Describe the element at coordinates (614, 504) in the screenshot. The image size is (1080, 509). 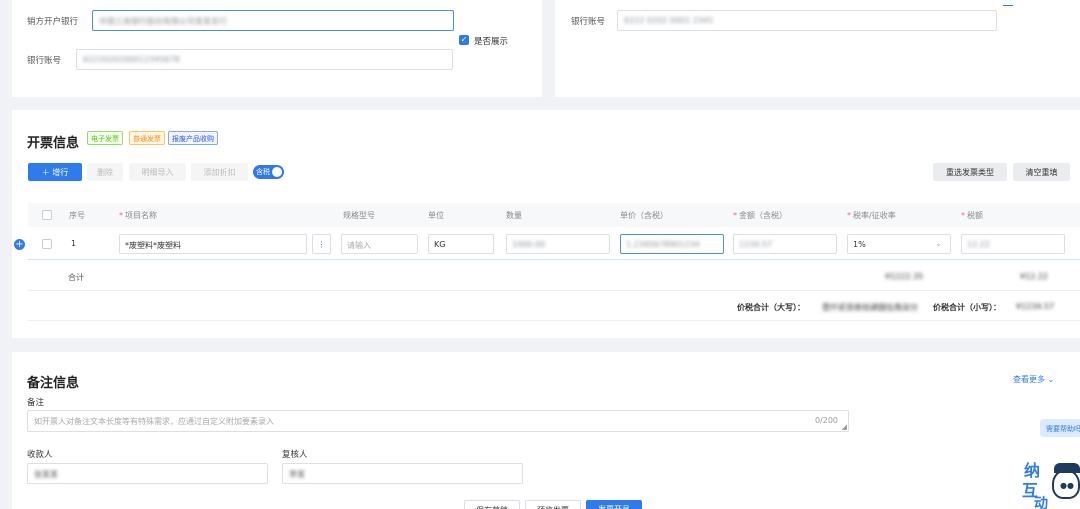
I see `issue-invoice-button: 发票开具` at that location.